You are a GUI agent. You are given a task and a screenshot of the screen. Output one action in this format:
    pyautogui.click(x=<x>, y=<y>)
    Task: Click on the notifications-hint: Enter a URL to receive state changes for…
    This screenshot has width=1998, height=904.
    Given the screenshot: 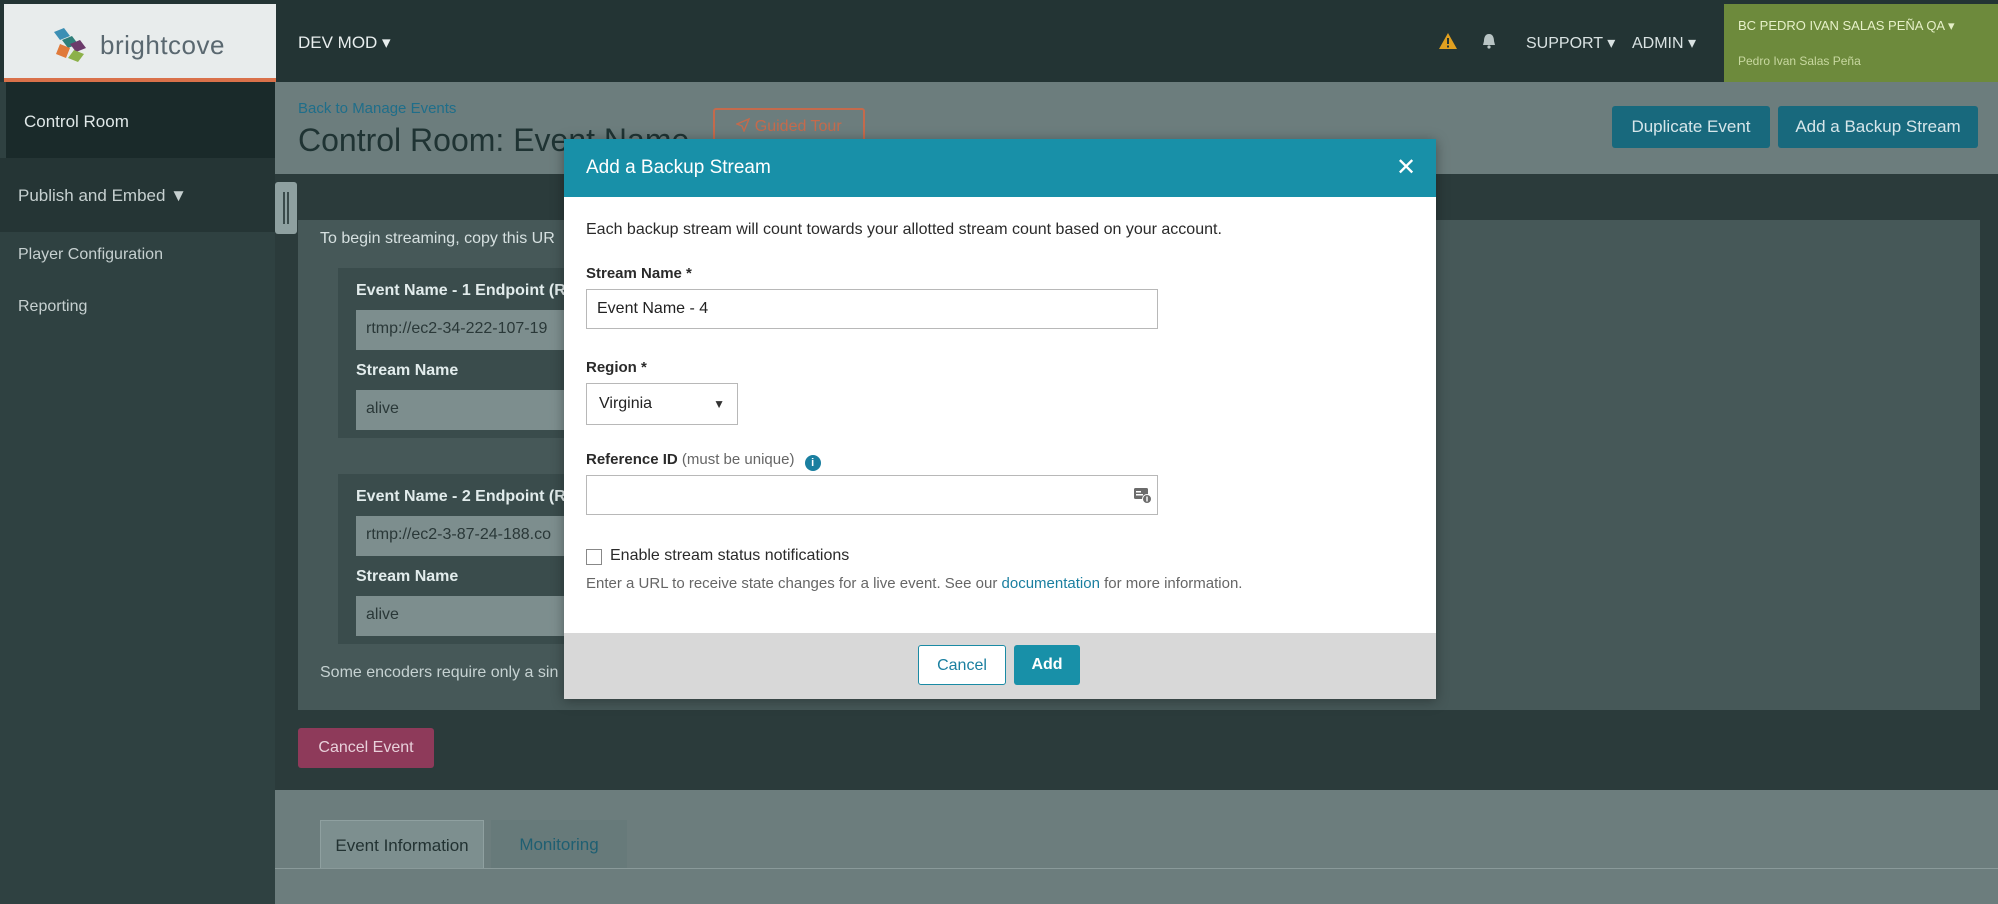 What is the action you would take?
    pyautogui.click(x=914, y=583)
    